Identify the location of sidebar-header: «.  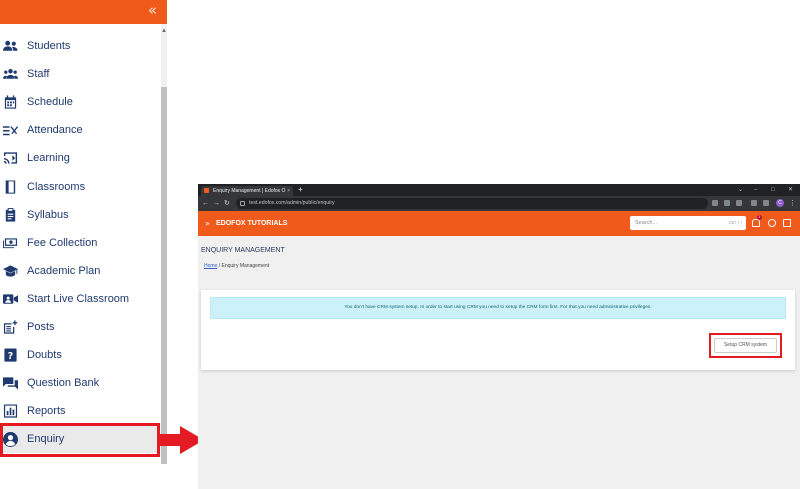
(83, 12).